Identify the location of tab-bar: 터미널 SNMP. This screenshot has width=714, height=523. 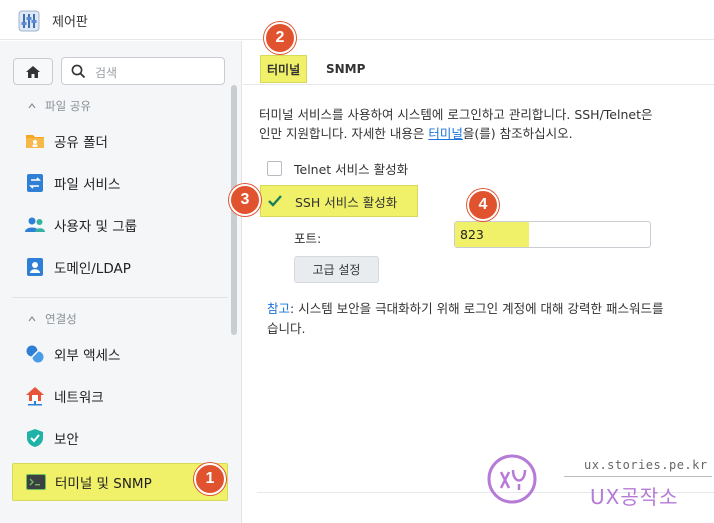
(478, 69).